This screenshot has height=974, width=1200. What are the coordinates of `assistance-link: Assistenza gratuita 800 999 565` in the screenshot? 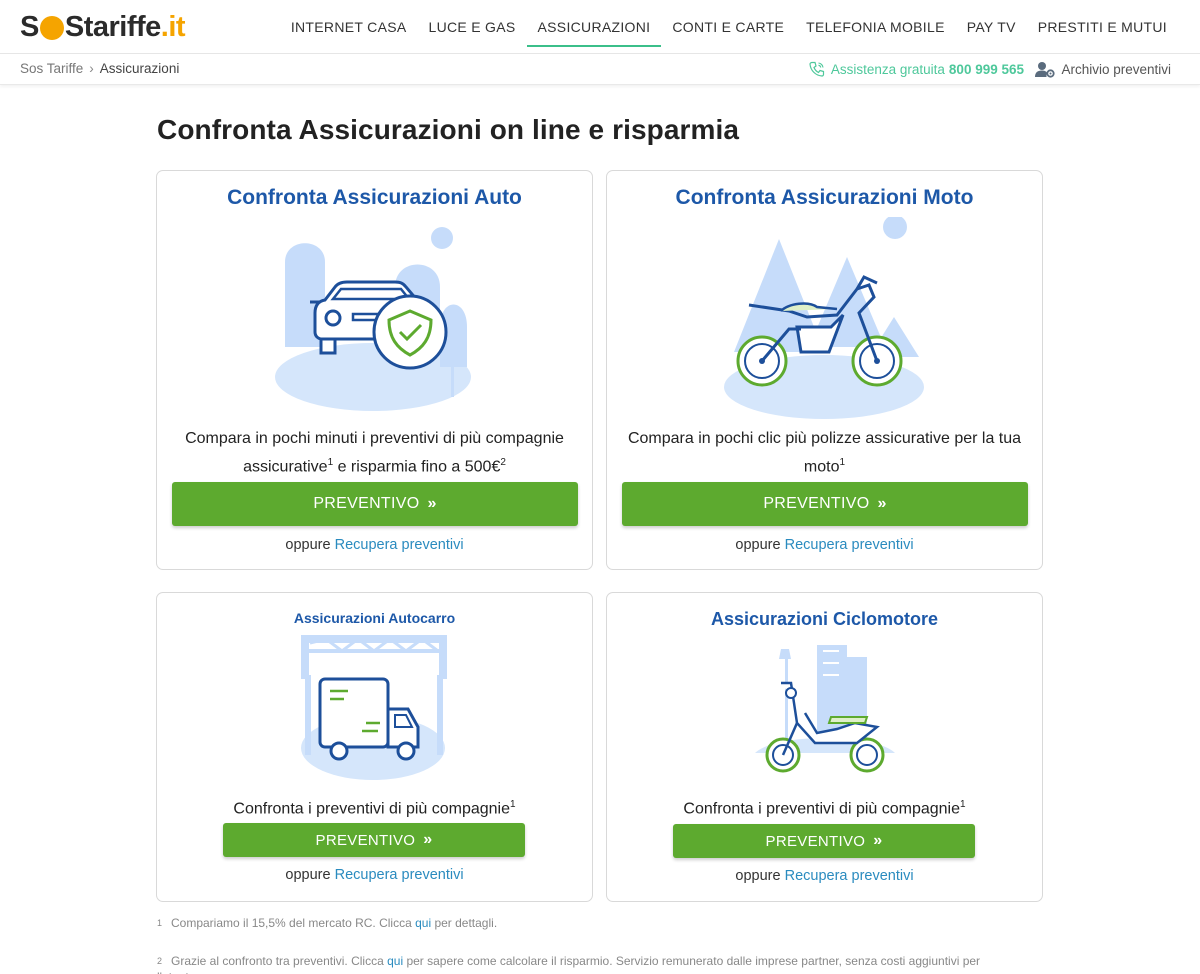 It's located at (916, 69).